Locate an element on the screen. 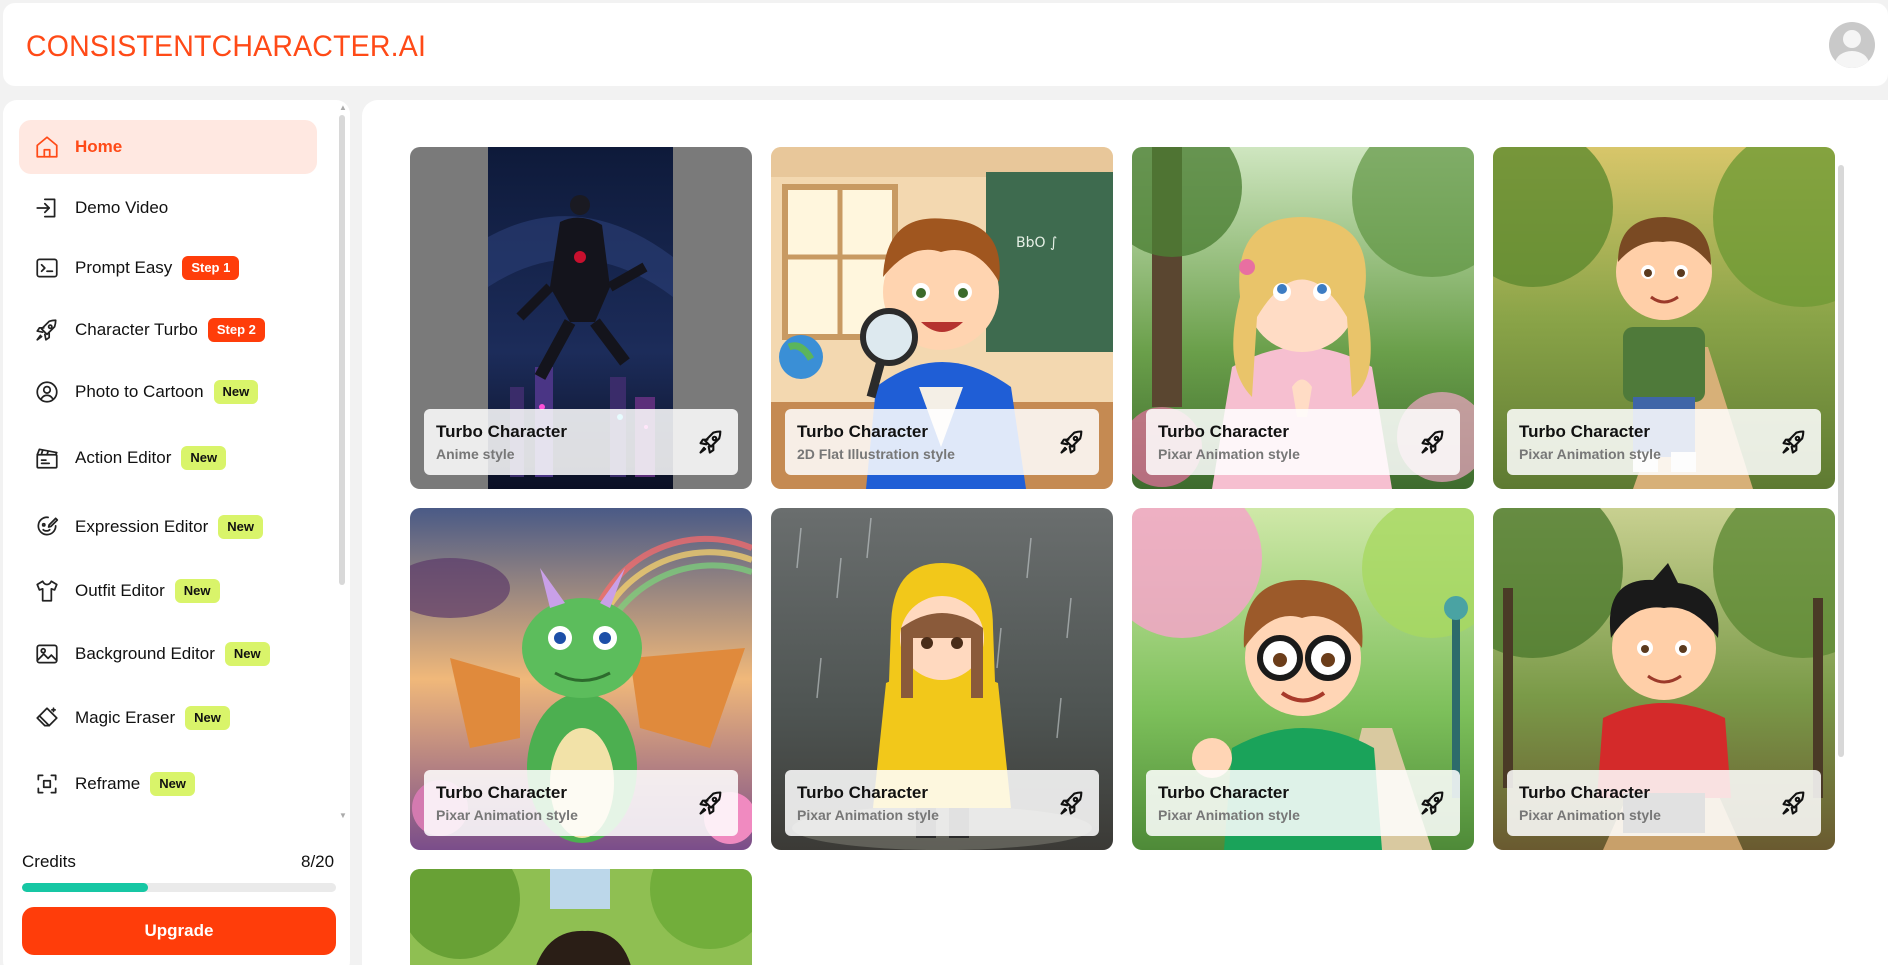 The image size is (1888, 965). step-badge: Step 1 is located at coordinates (211, 268).